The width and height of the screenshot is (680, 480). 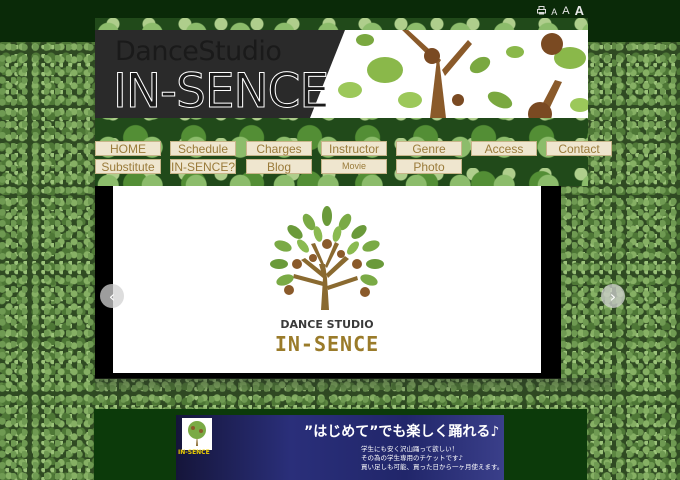 What do you see at coordinates (565, 11) in the screenshot?
I see `font-size-medium-button: A` at bounding box center [565, 11].